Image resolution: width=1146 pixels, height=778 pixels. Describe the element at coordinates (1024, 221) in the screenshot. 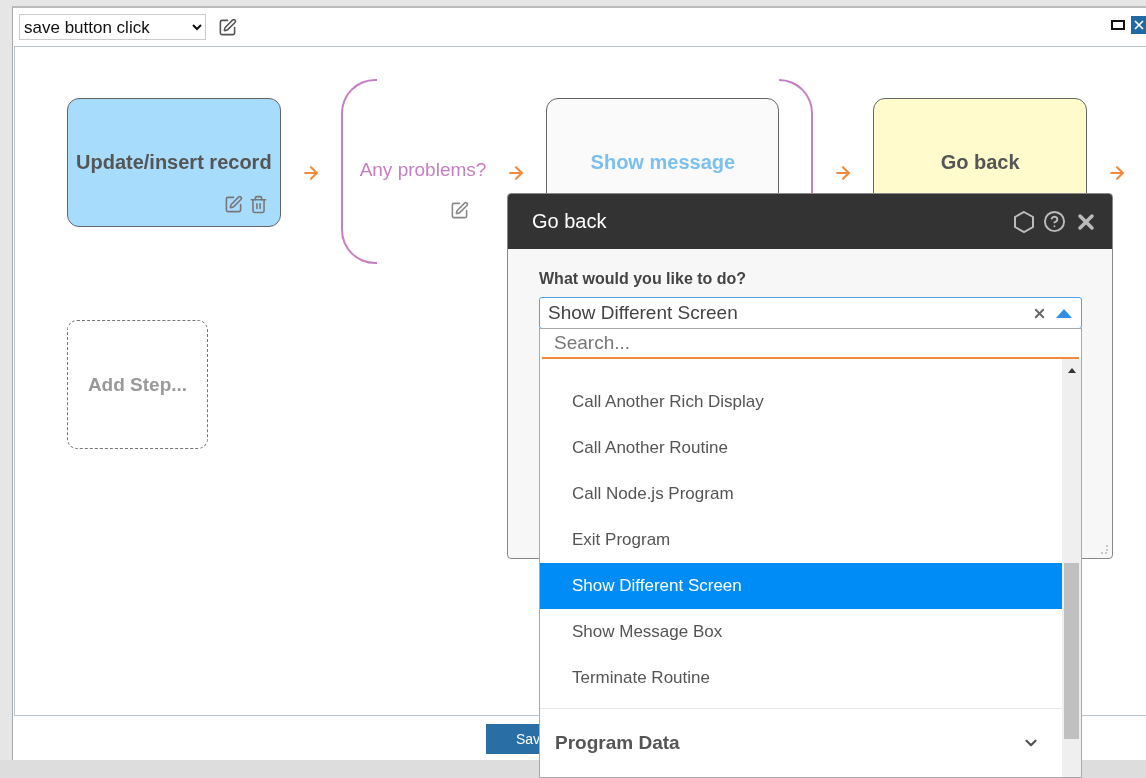

I see `hexagon-icon` at that location.